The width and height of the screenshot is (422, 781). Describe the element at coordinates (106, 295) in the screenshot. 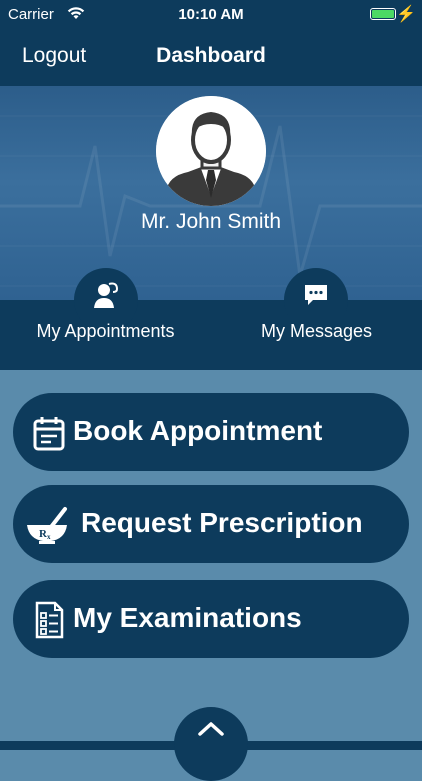

I see `doctor-icon` at that location.